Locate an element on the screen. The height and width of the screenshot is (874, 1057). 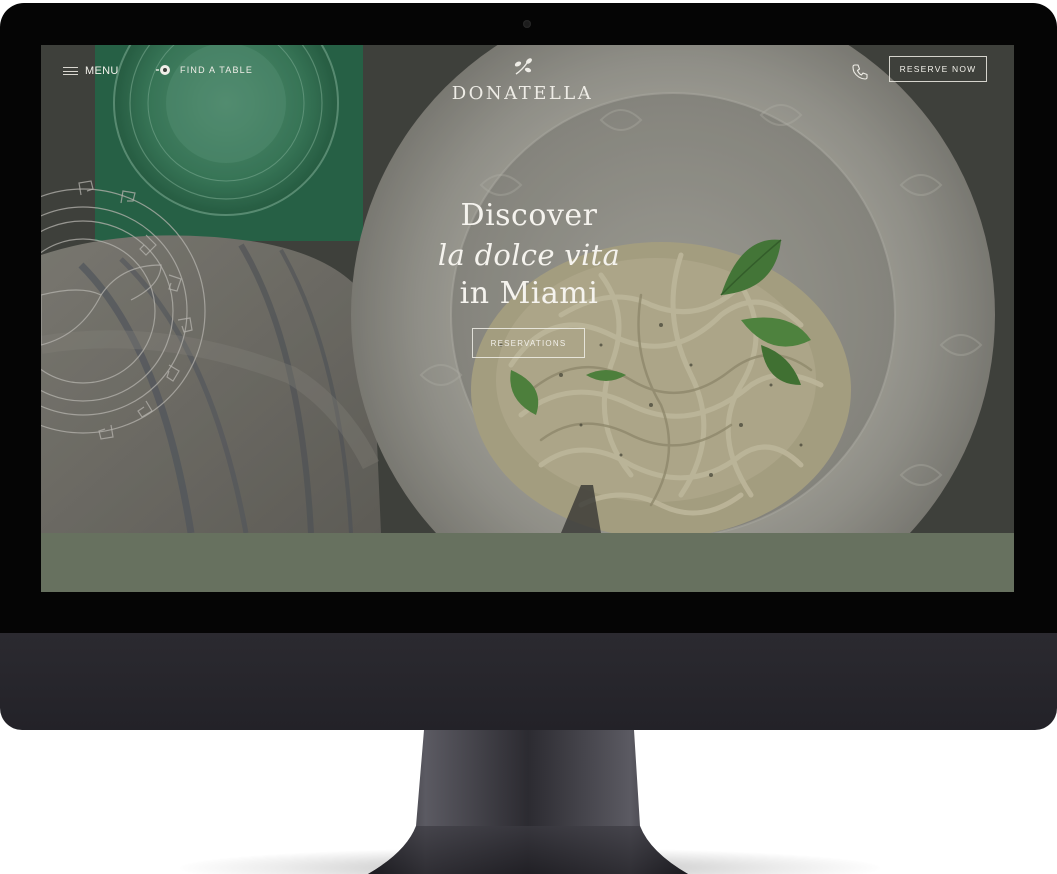
content-band is located at coordinates (527, 562).